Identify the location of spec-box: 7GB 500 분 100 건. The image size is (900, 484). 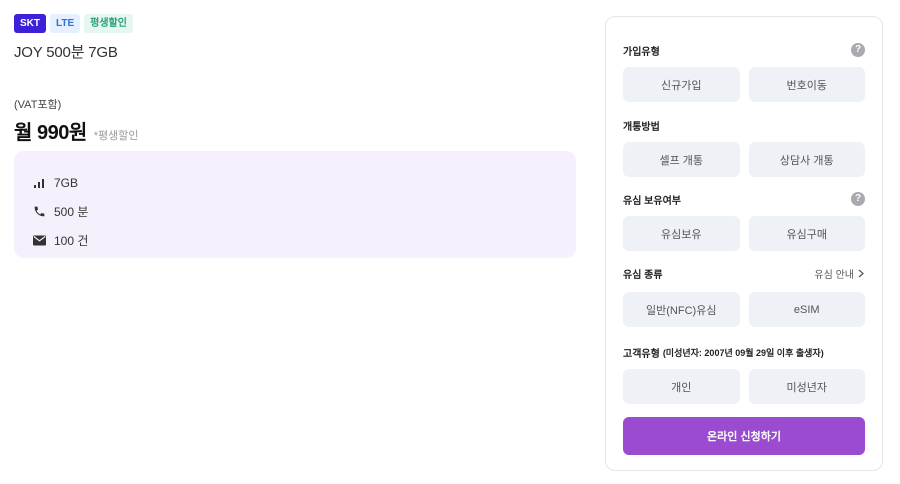
(295, 204).